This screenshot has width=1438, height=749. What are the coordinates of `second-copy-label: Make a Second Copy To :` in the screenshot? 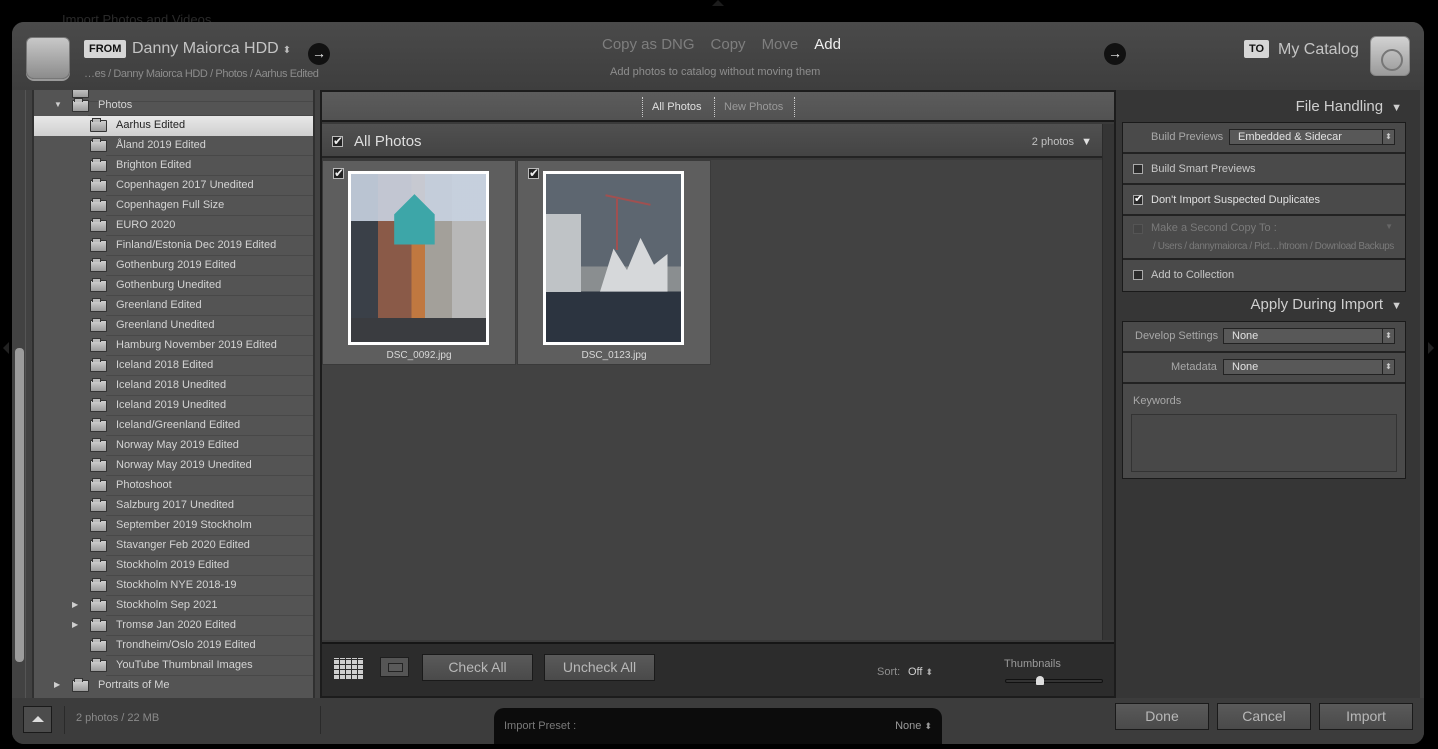 It's located at (1214, 228).